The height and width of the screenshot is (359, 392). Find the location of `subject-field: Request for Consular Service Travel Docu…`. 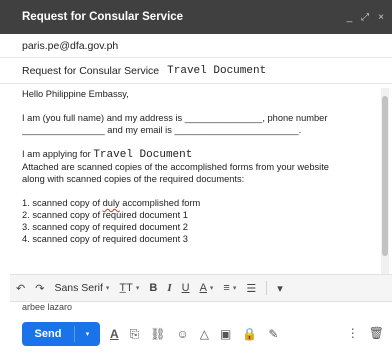

subject-field: Request for Consular Service Travel Docu… is located at coordinates (196, 71).